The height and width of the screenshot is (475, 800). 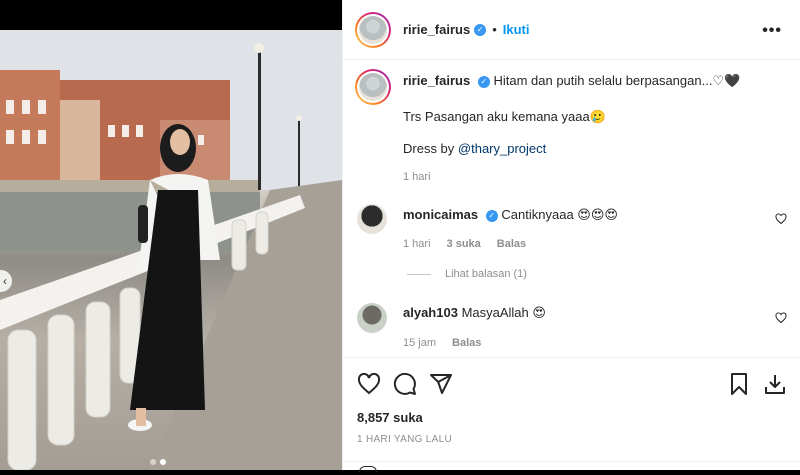 I want to click on caption-credit-prefix: Dress by, so click(x=430, y=148).